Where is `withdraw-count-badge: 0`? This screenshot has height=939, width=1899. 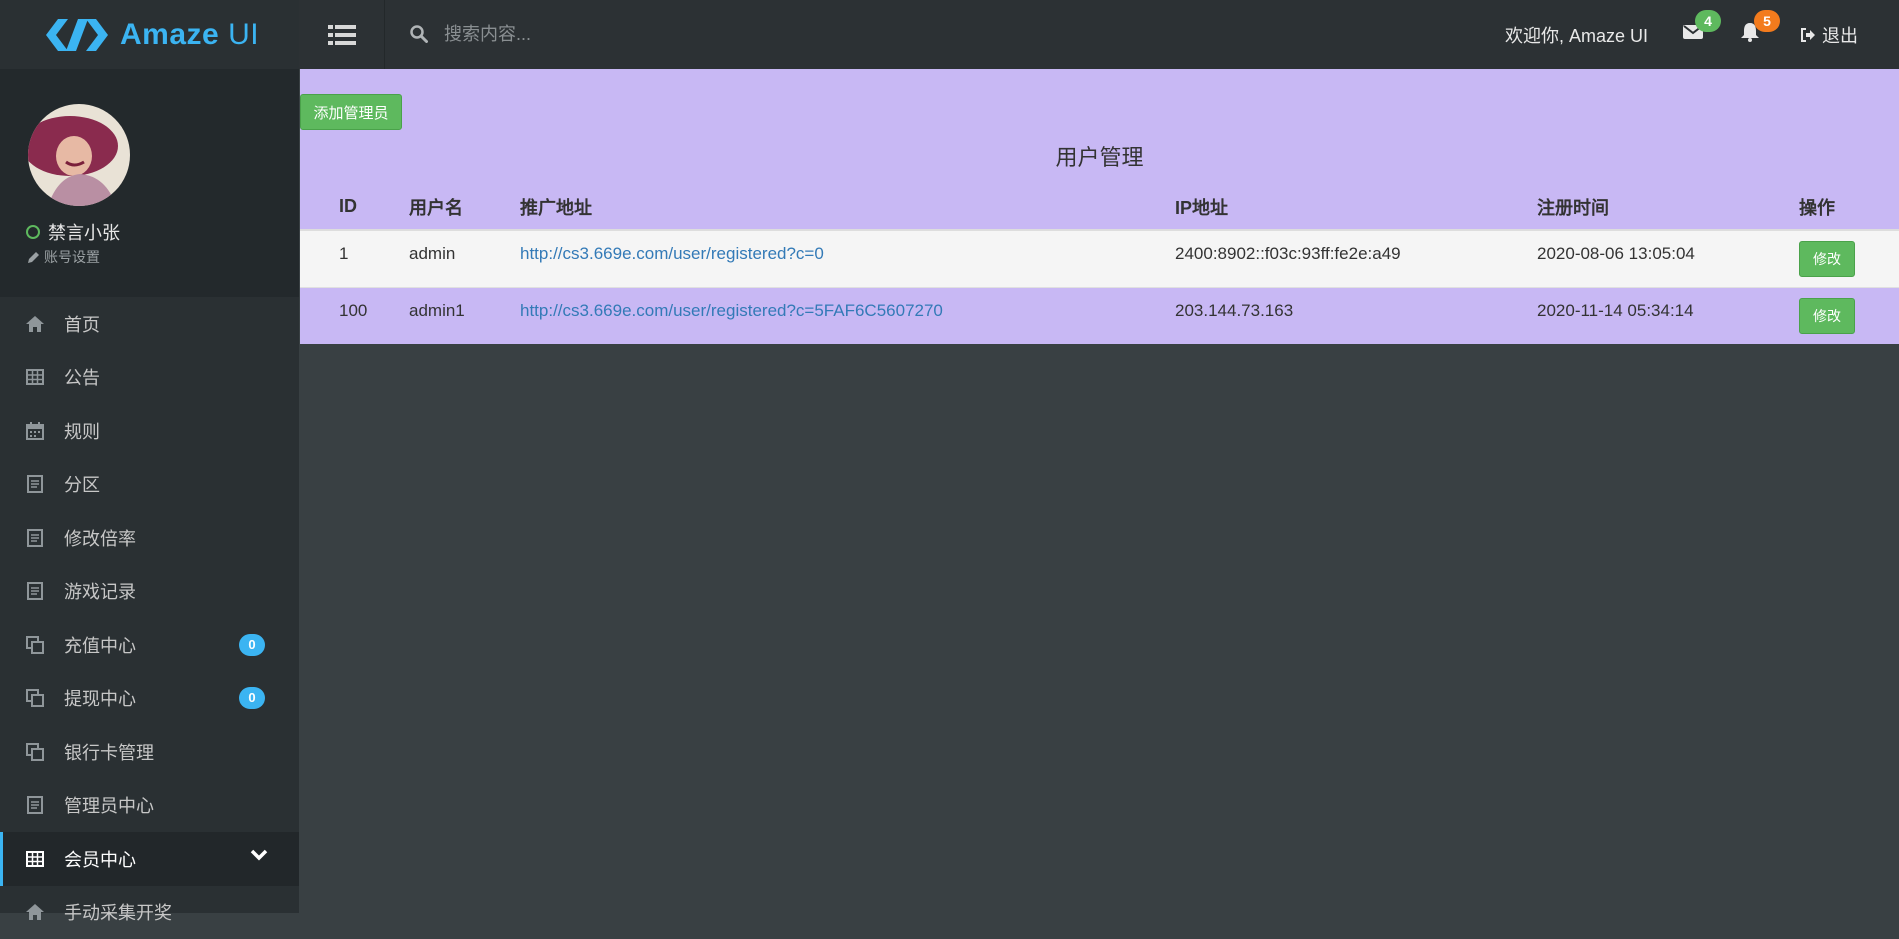
withdraw-count-badge: 0 is located at coordinates (252, 698).